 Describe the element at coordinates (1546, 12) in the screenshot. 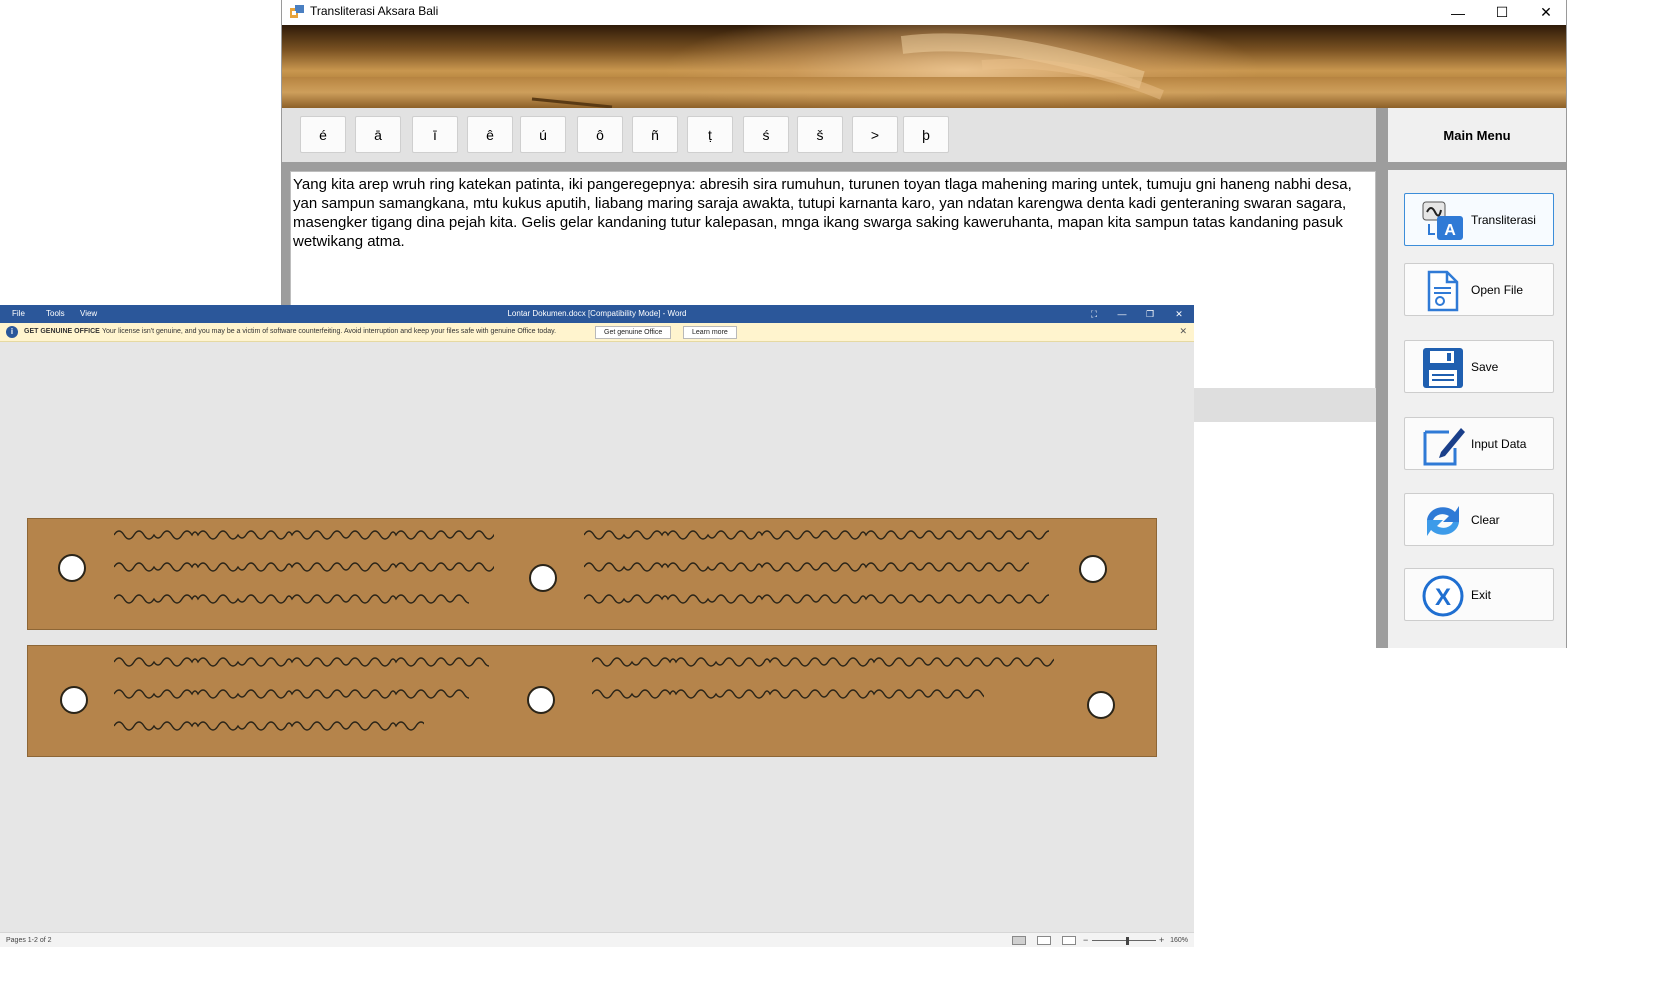

I see `close-button: ✕` at that location.